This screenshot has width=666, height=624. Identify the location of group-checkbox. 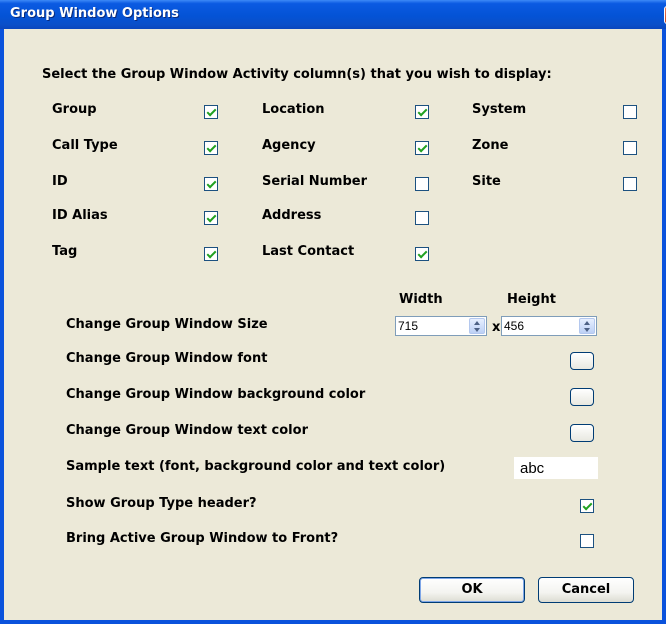
(211, 112).